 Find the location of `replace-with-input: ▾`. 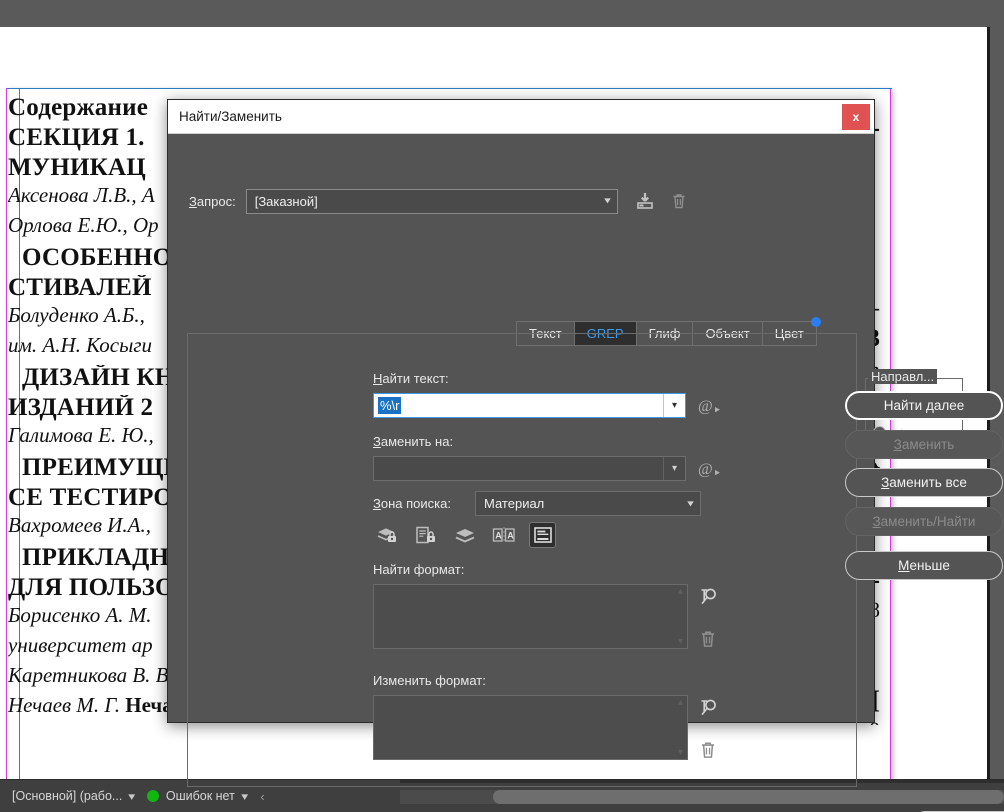

replace-with-input: ▾ is located at coordinates (529, 468).